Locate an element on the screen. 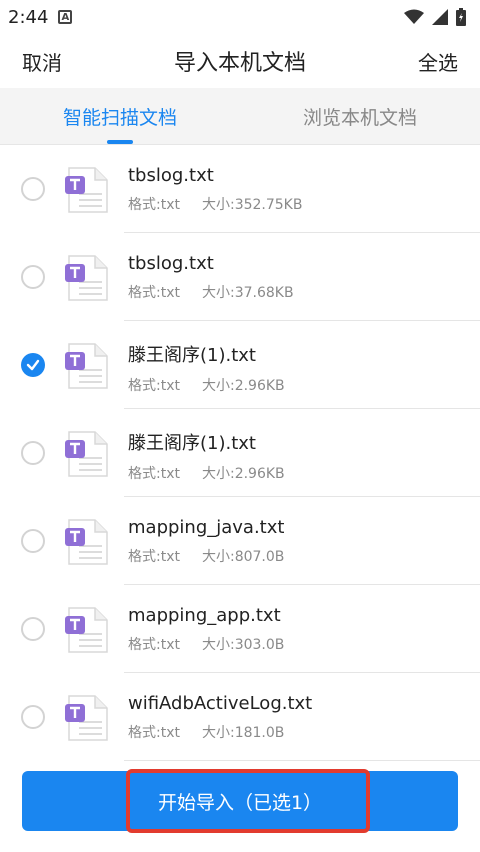 This screenshot has height=852, width=480. file-info: tbslog.txt 格式:txt 大小:352.75KB is located at coordinates (304, 189).